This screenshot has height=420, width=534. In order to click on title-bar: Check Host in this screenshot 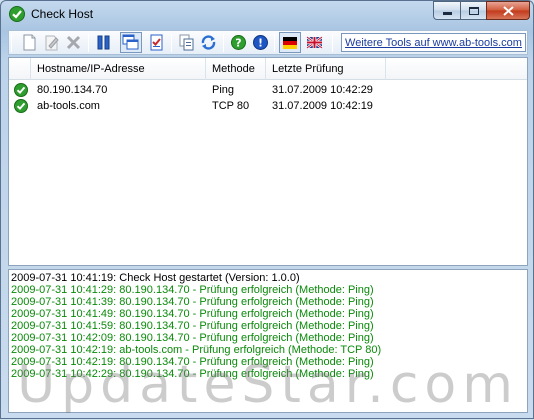, I will do `click(267, 14)`.